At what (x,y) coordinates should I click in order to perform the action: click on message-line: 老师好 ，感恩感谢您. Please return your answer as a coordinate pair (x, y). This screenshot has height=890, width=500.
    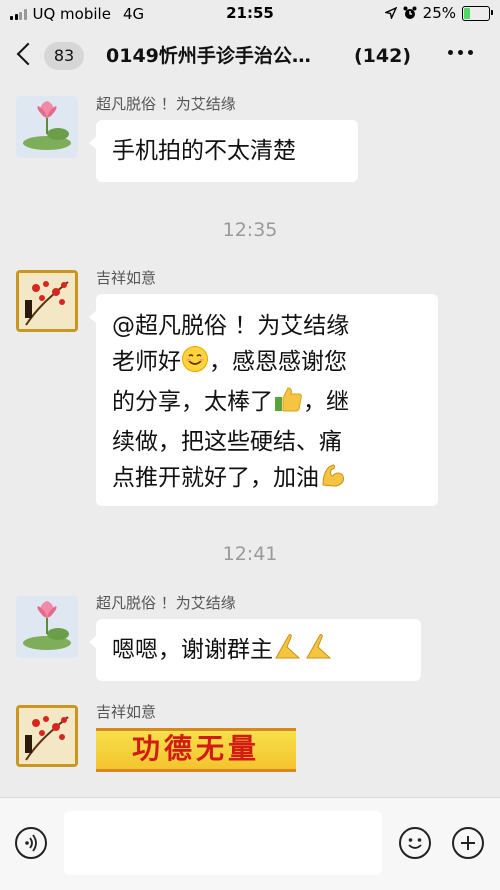
    Looking at the image, I should click on (267, 364).